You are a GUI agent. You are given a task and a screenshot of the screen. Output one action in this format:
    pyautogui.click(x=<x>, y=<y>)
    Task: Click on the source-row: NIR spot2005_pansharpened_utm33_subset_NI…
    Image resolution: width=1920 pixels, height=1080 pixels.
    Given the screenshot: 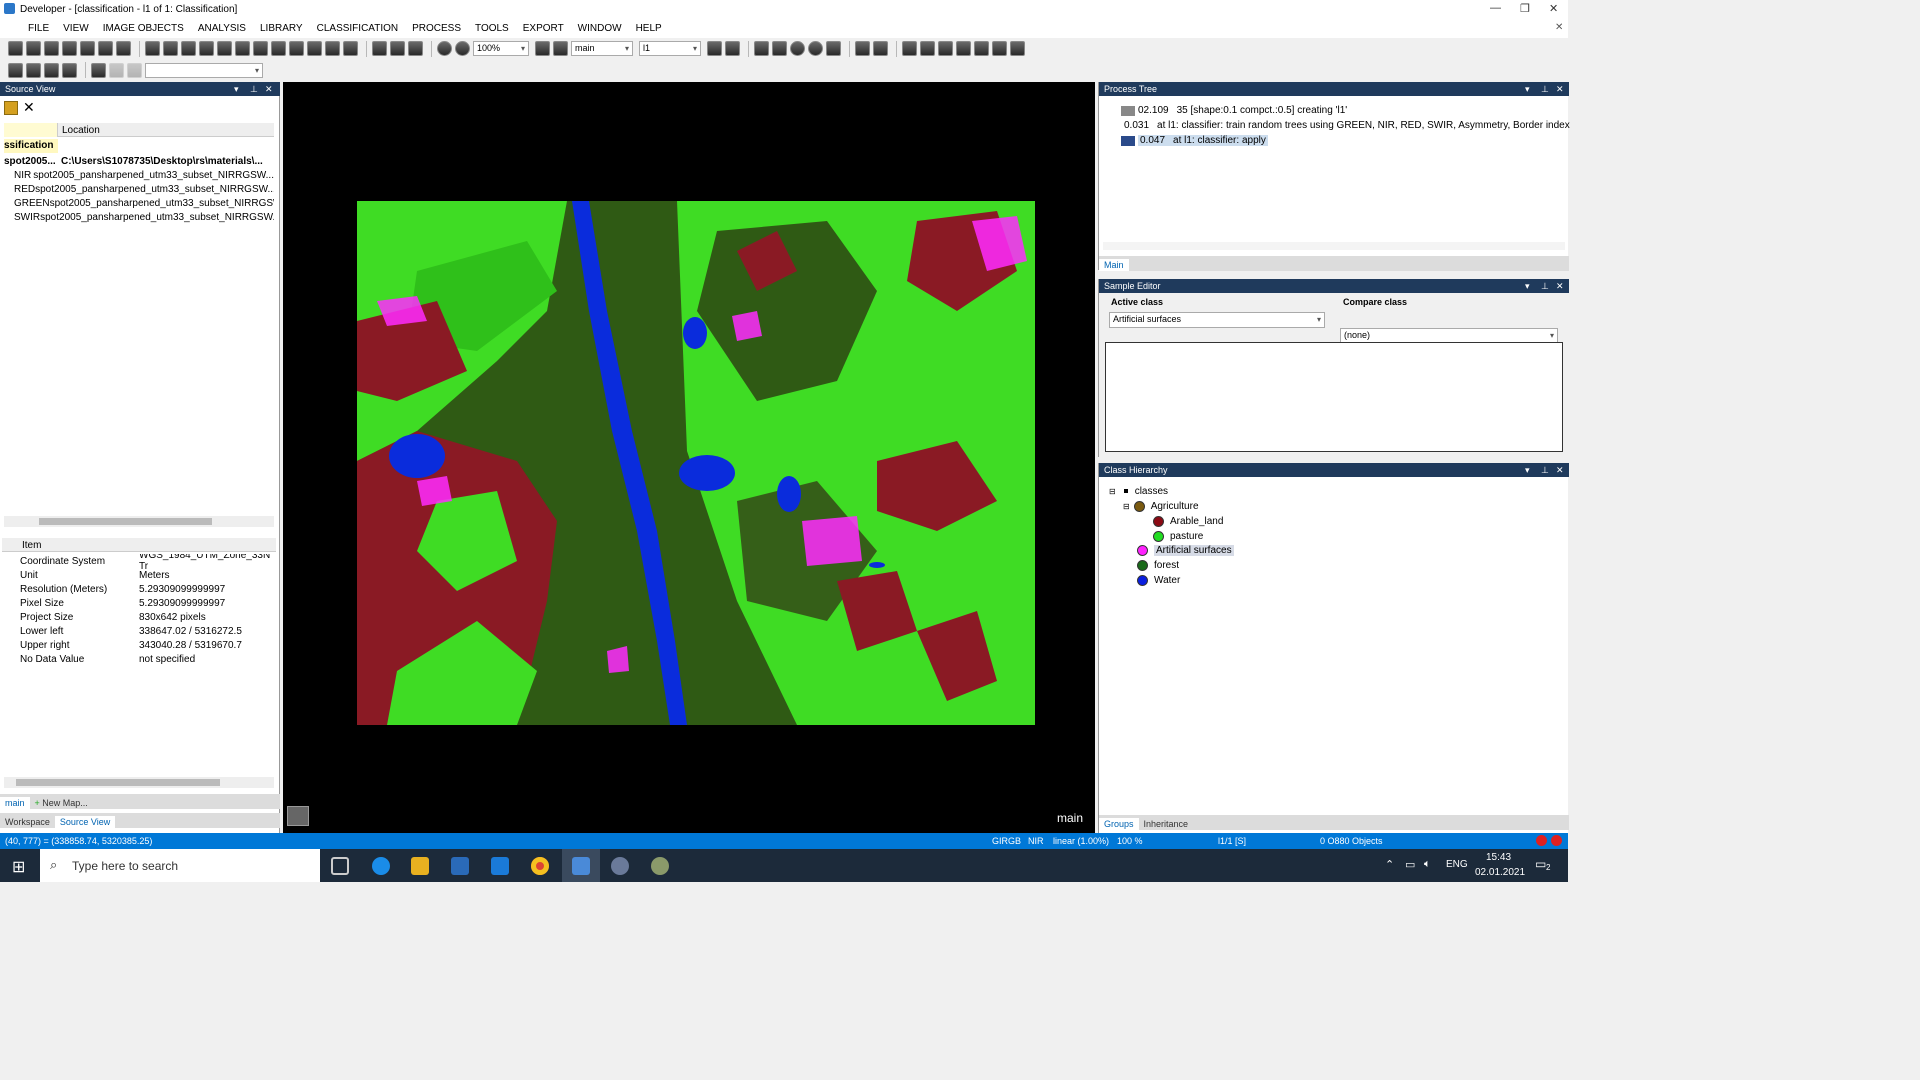 What is the action you would take?
    pyautogui.click(x=139, y=175)
    